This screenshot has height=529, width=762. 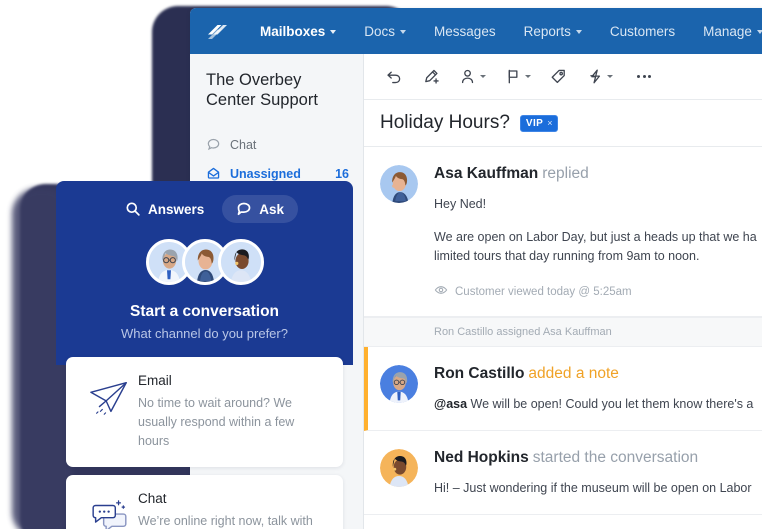 I want to click on status-flag-icon, so click(x=517, y=76).